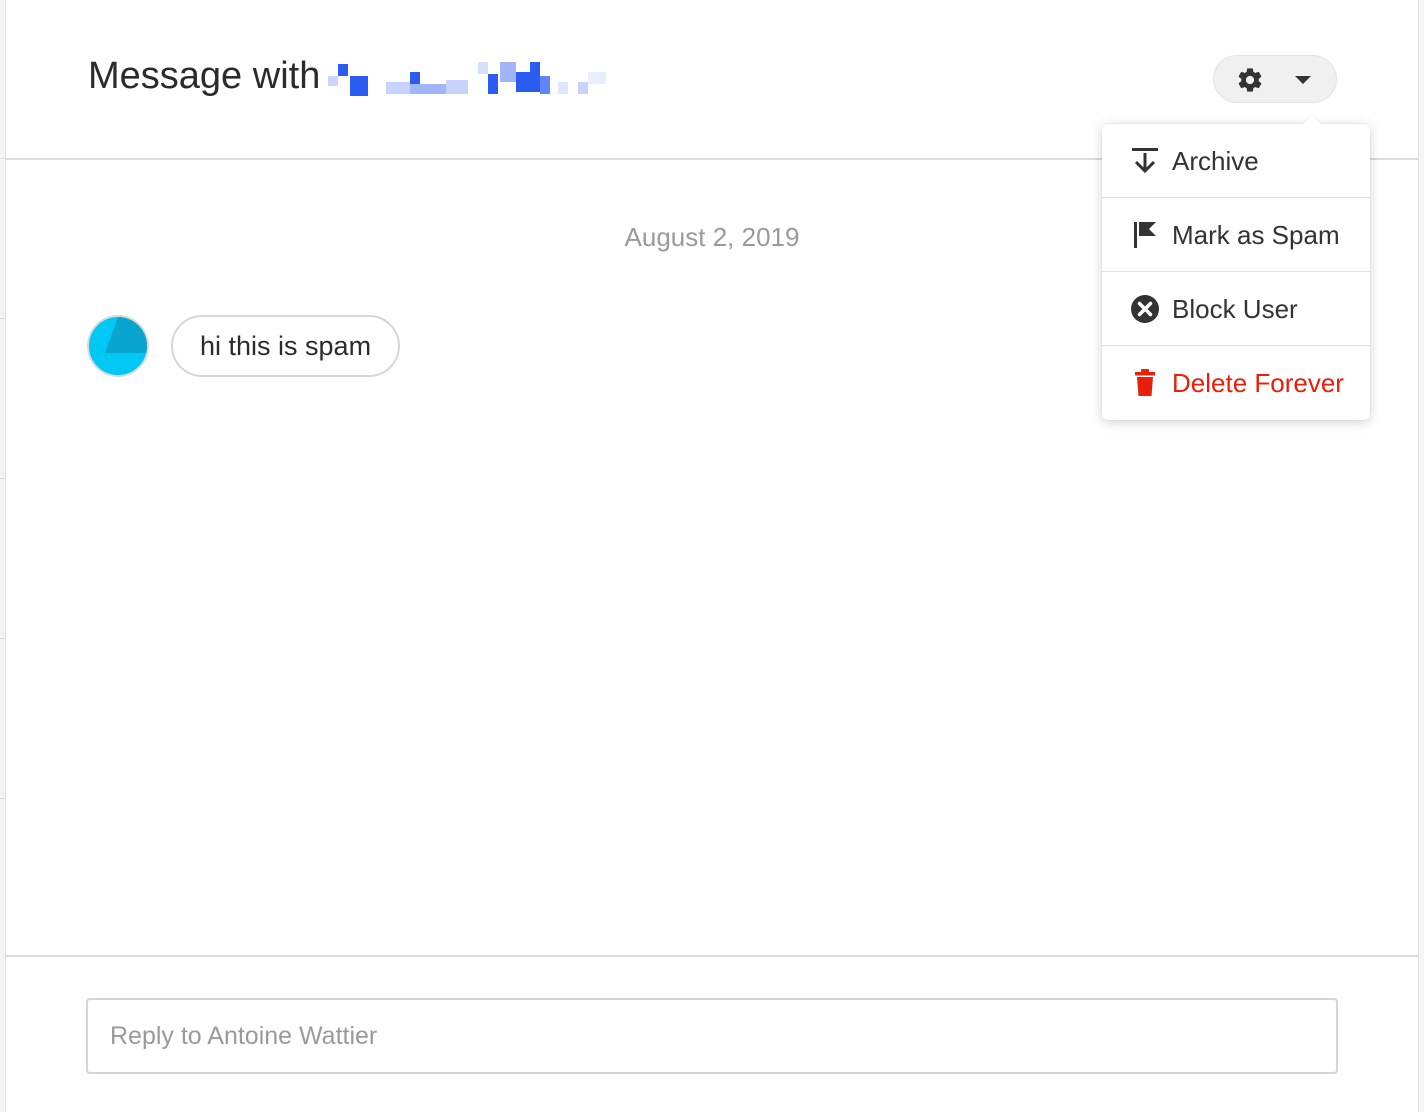 Image resolution: width=1424 pixels, height=1112 pixels. I want to click on avatar-graphic, so click(126, 335).